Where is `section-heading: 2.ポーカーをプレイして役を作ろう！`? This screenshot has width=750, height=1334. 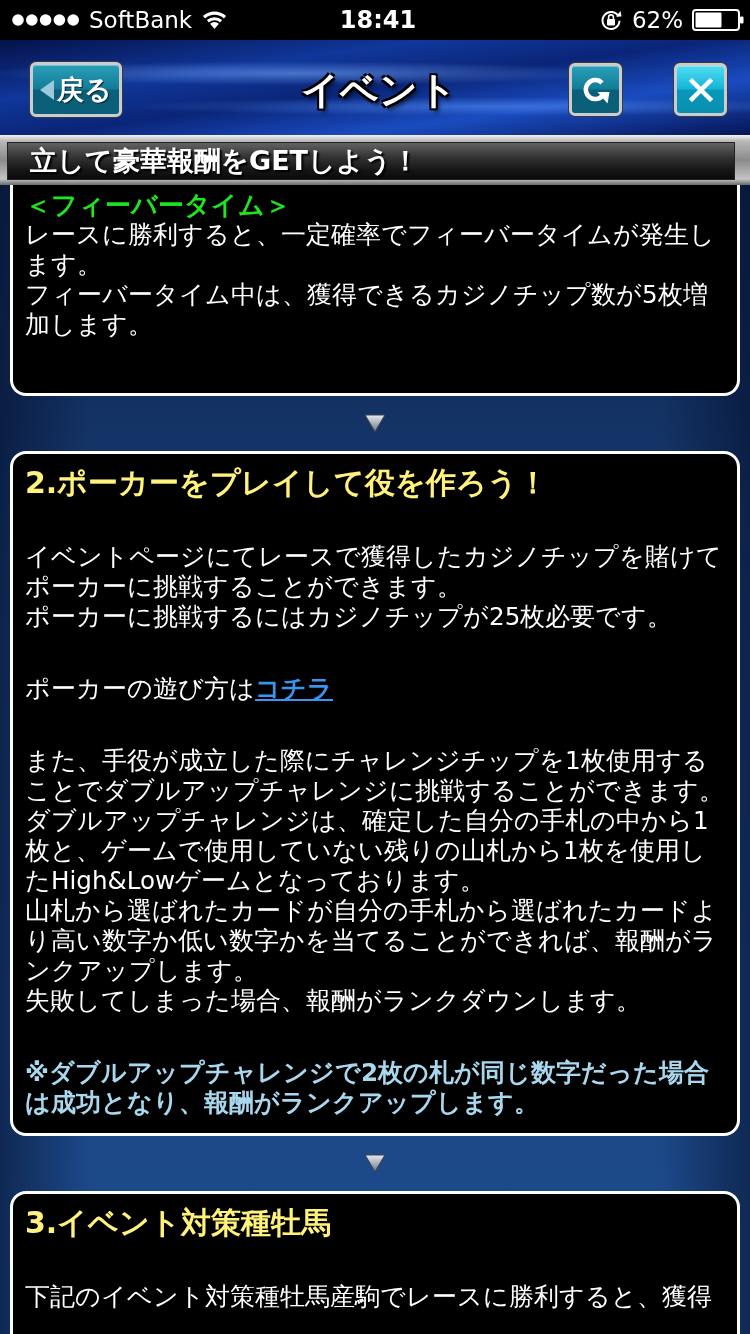
section-heading: 2.ポーカーをプレイして役を作ろう！ is located at coordinates (287, 483).